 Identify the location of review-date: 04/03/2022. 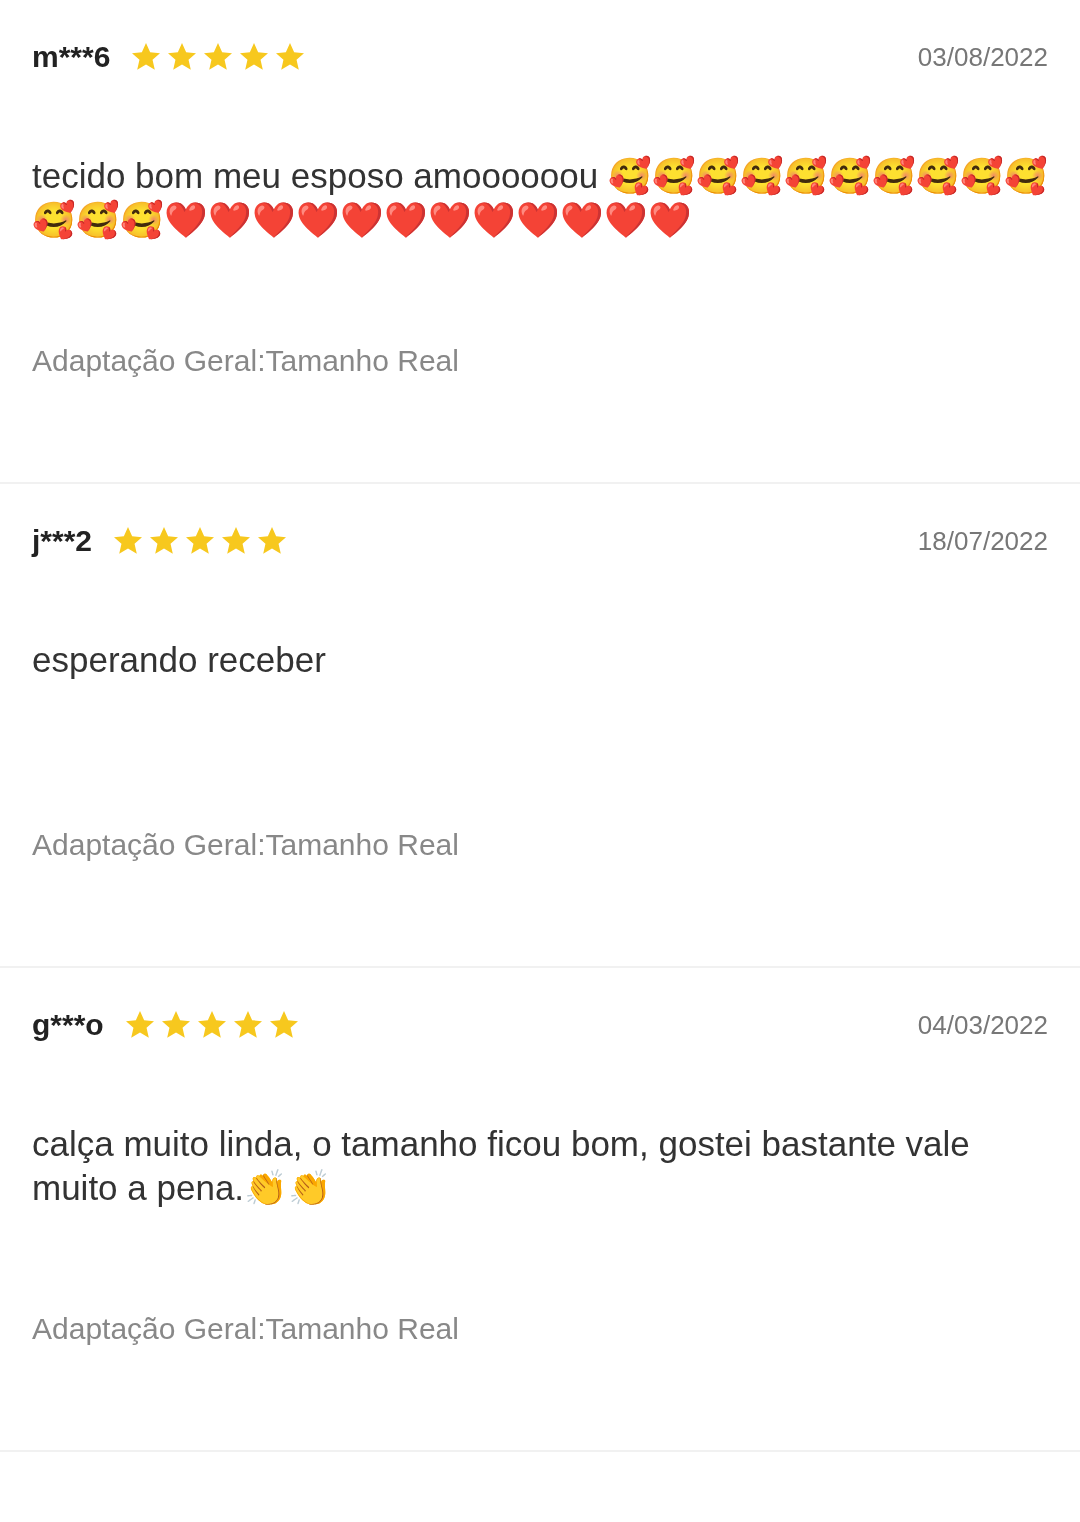
(982, 1025).